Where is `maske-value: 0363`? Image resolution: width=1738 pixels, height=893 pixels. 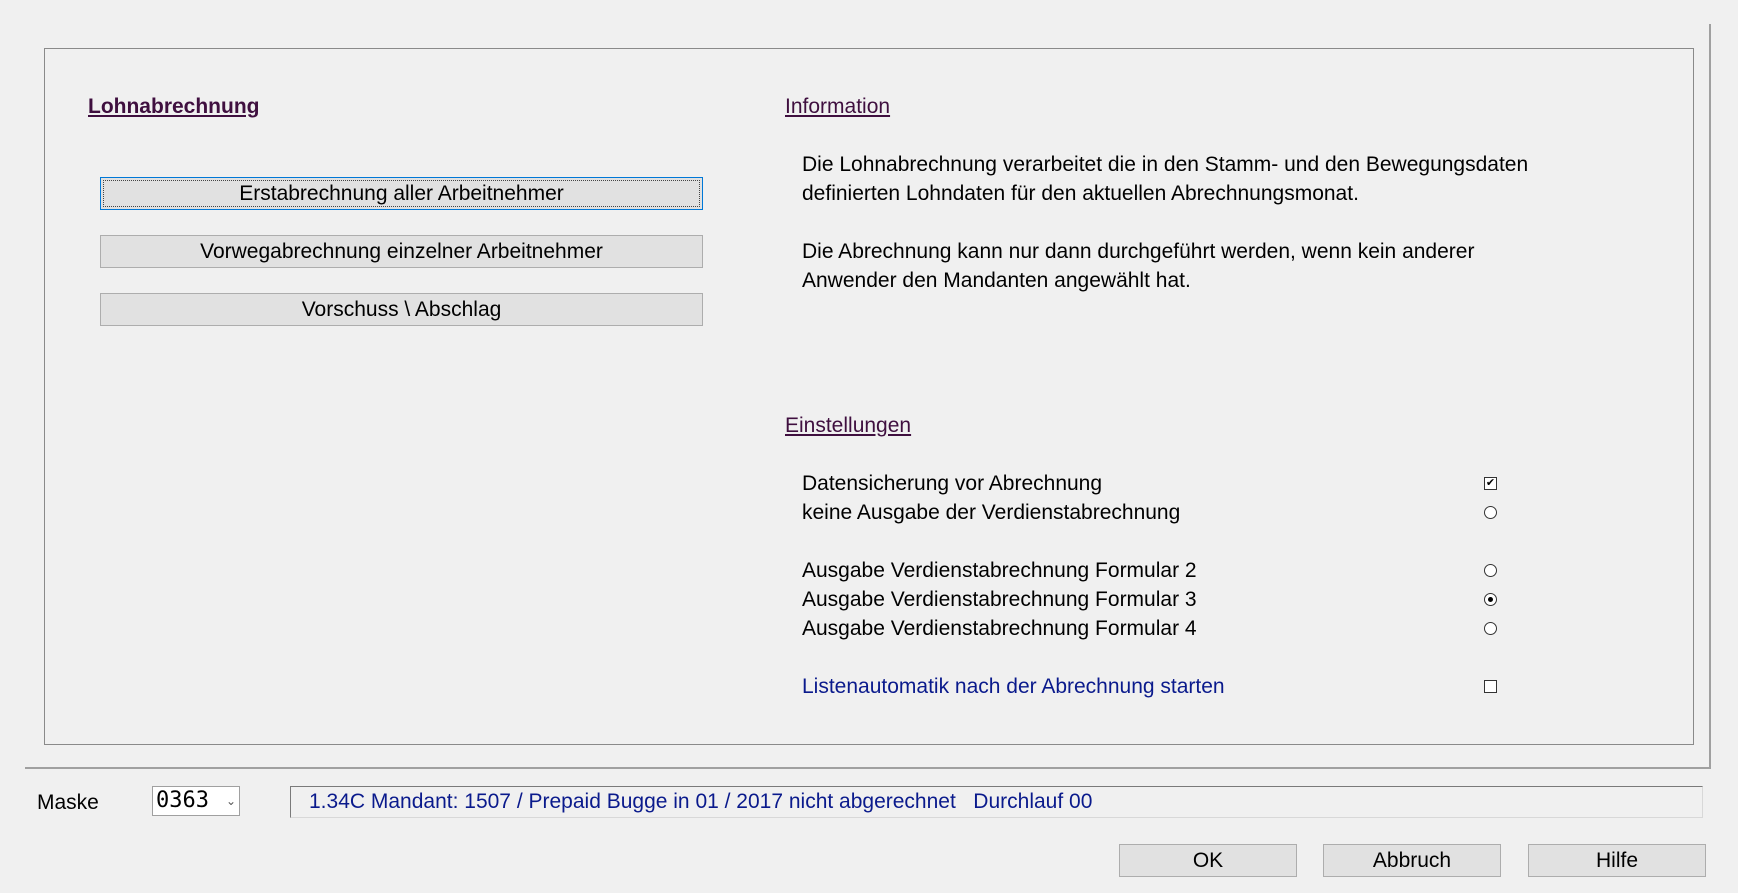 maske-value: 0363 is located at coordinates (182, 800).